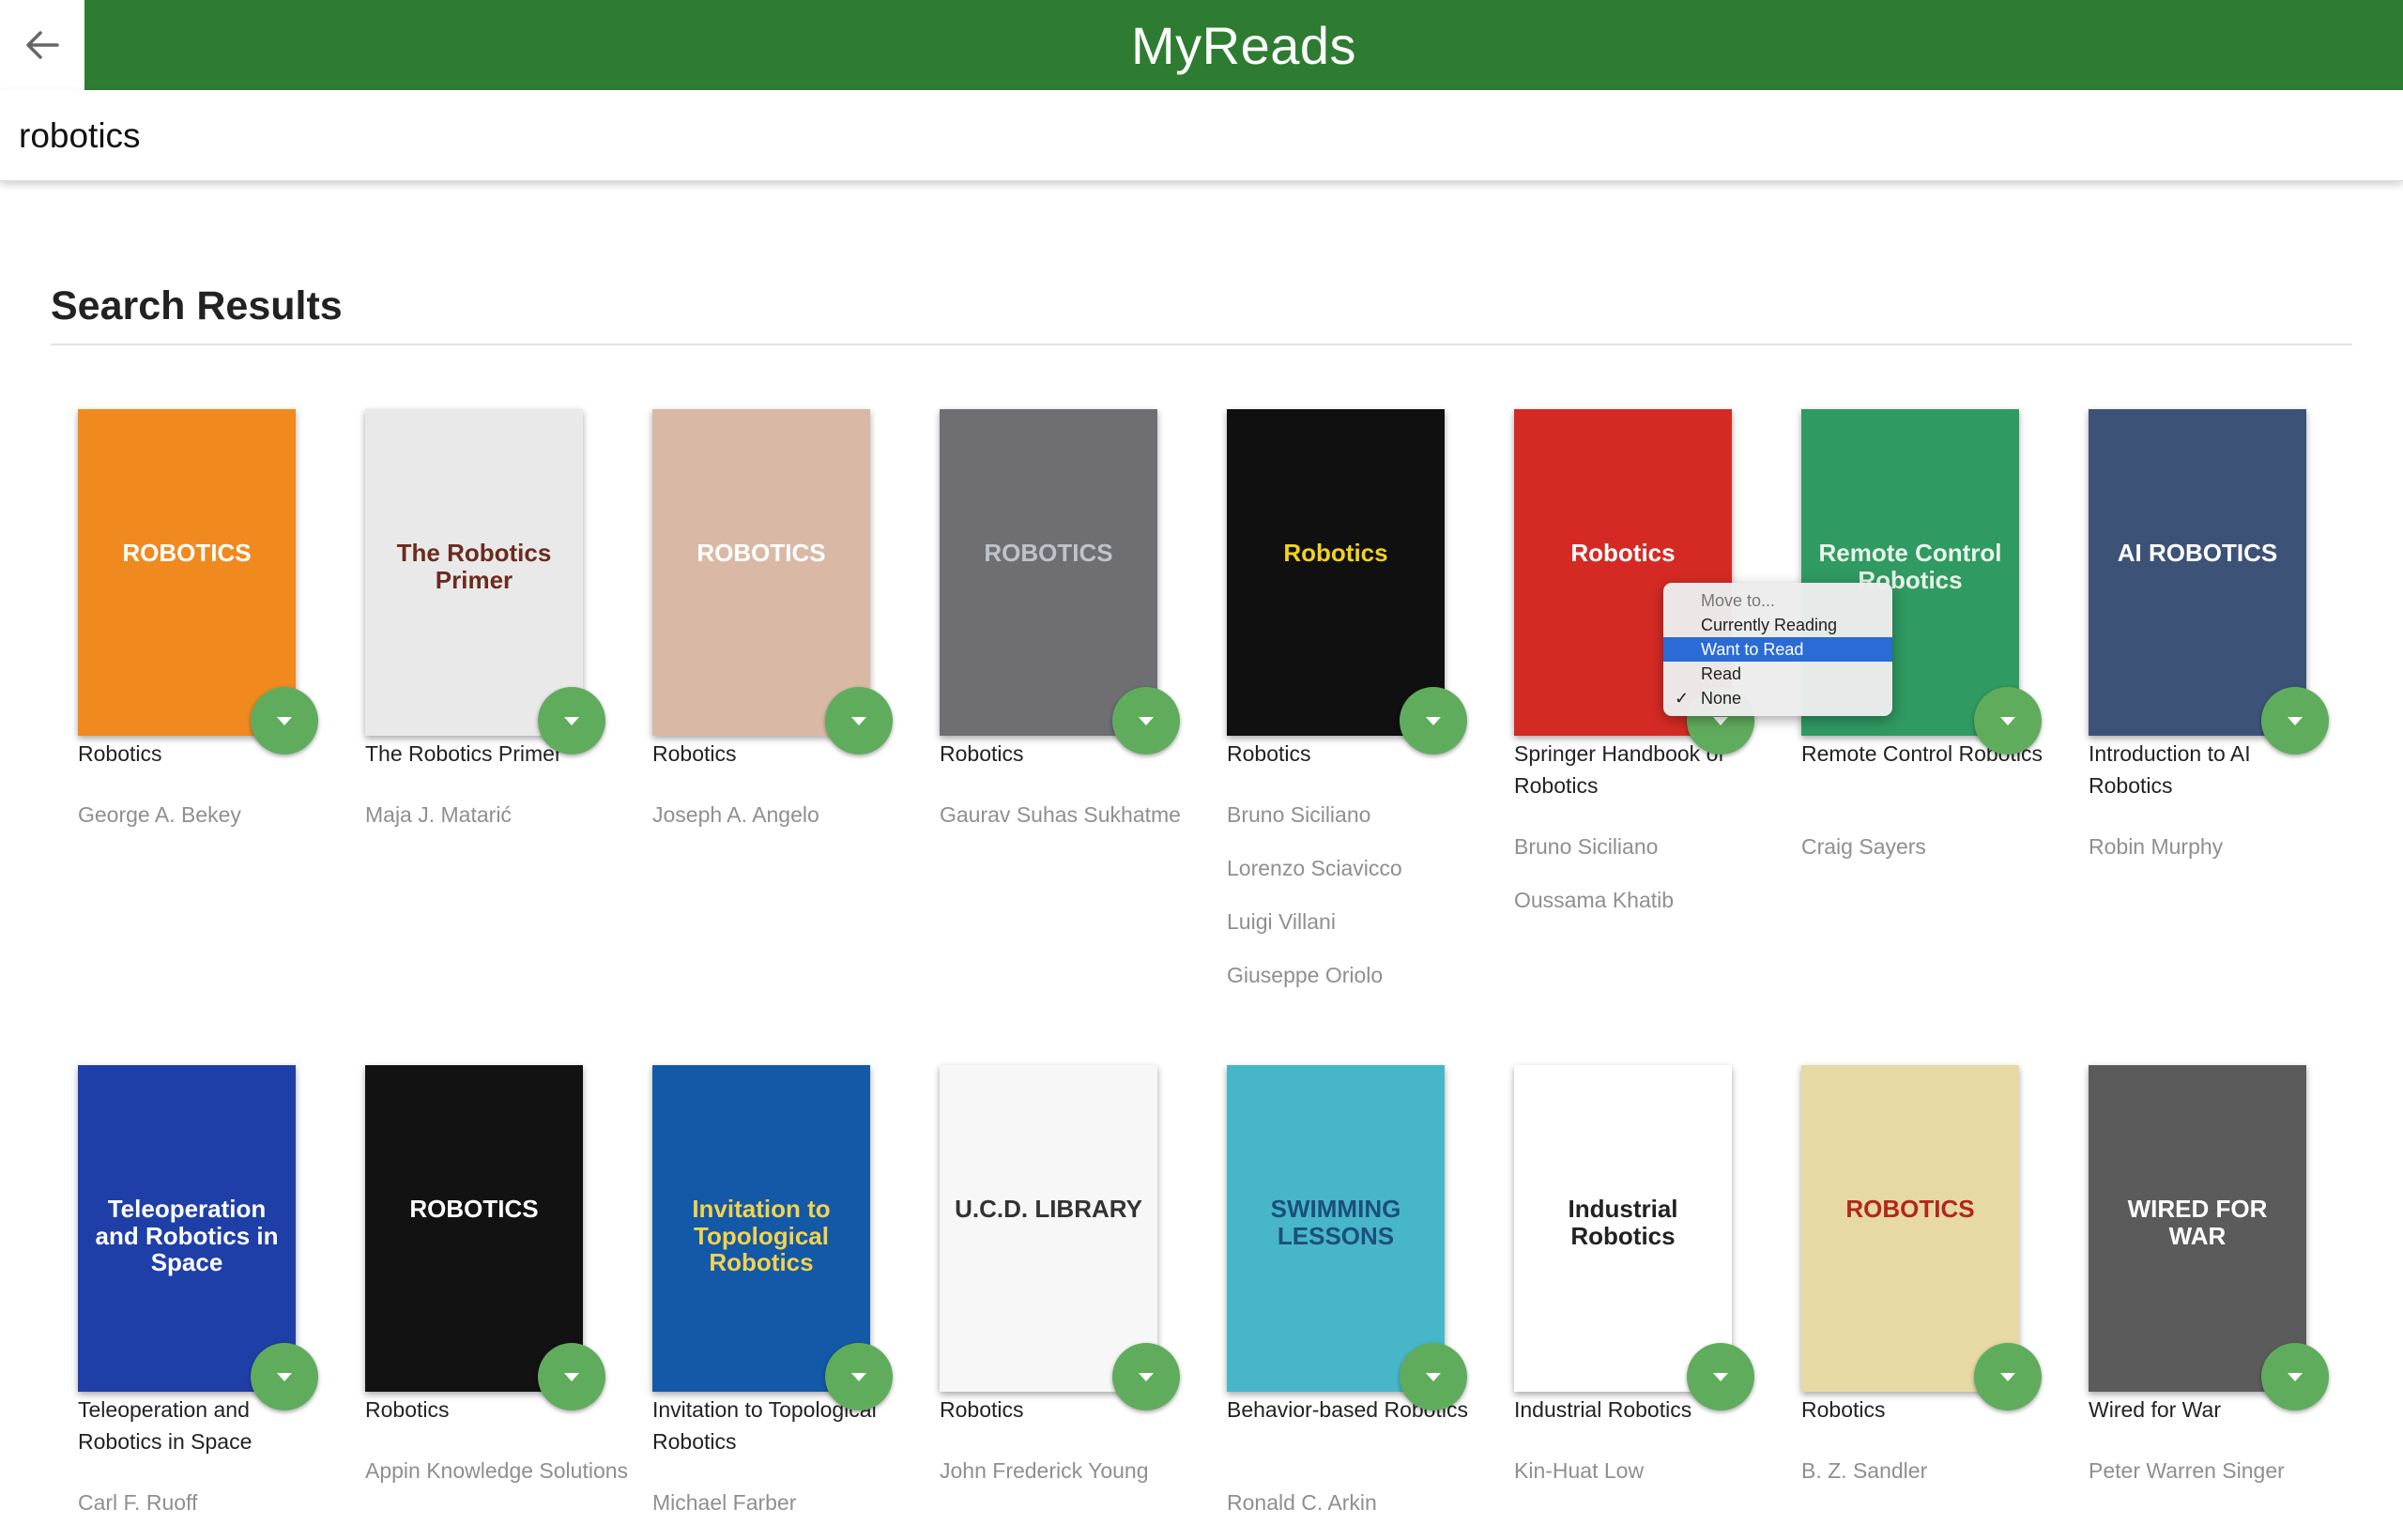  What do you see at coordinates (2198, 553) in the screenshot?
I see `cover-art-text: AI ROBOTICS` at bounding box center [2198, 553].